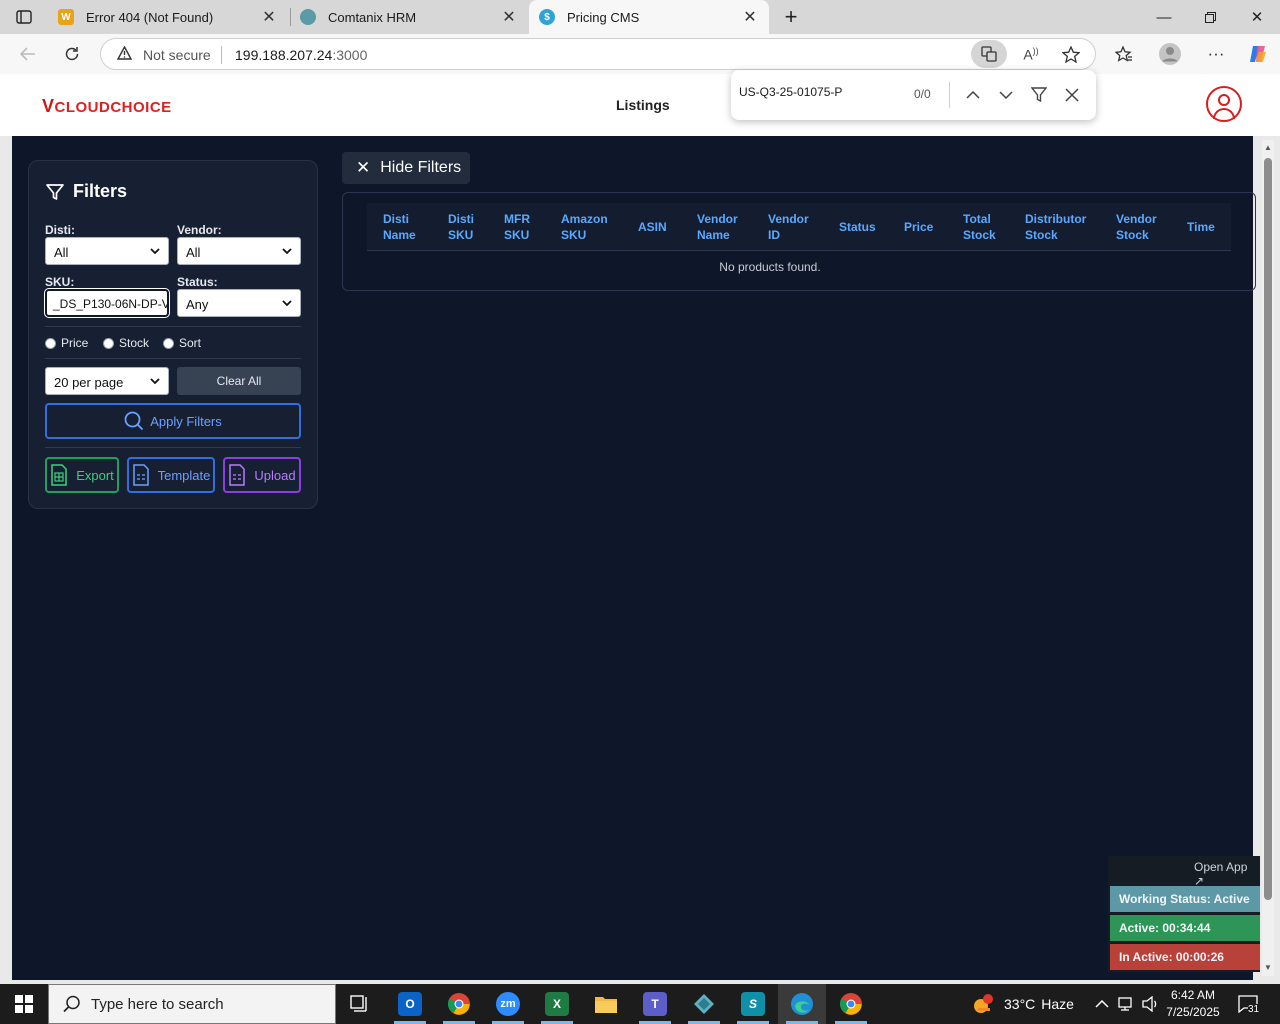 This screenshot has height=1024, width=1280. I want to click on col-distributor-stock: Distributor Stock, so click(1055, 227).